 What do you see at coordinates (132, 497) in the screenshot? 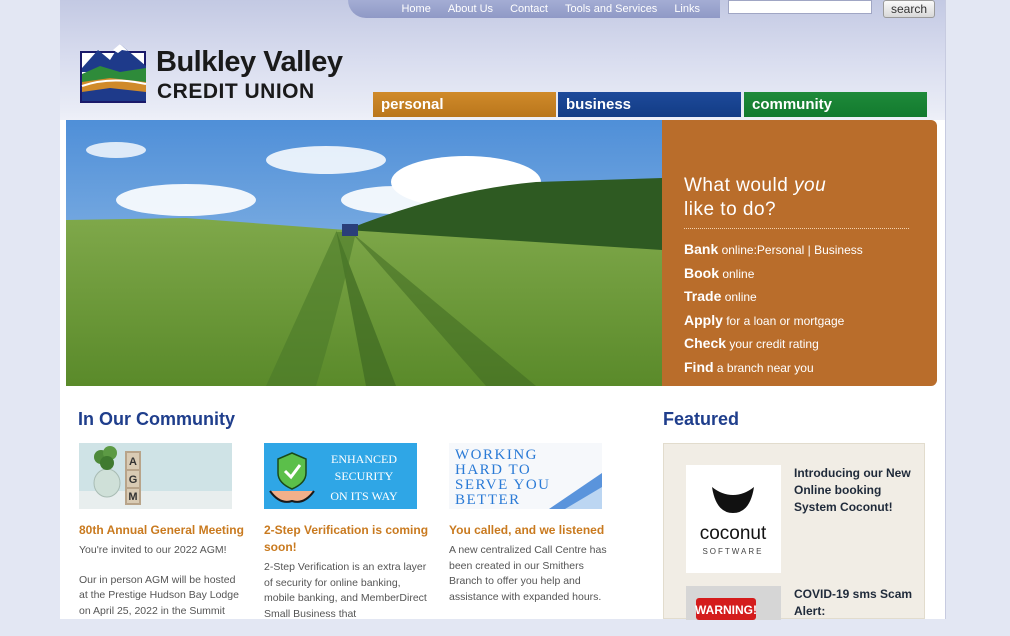
I see `svg-text: M` at bounding box center [132, 497].